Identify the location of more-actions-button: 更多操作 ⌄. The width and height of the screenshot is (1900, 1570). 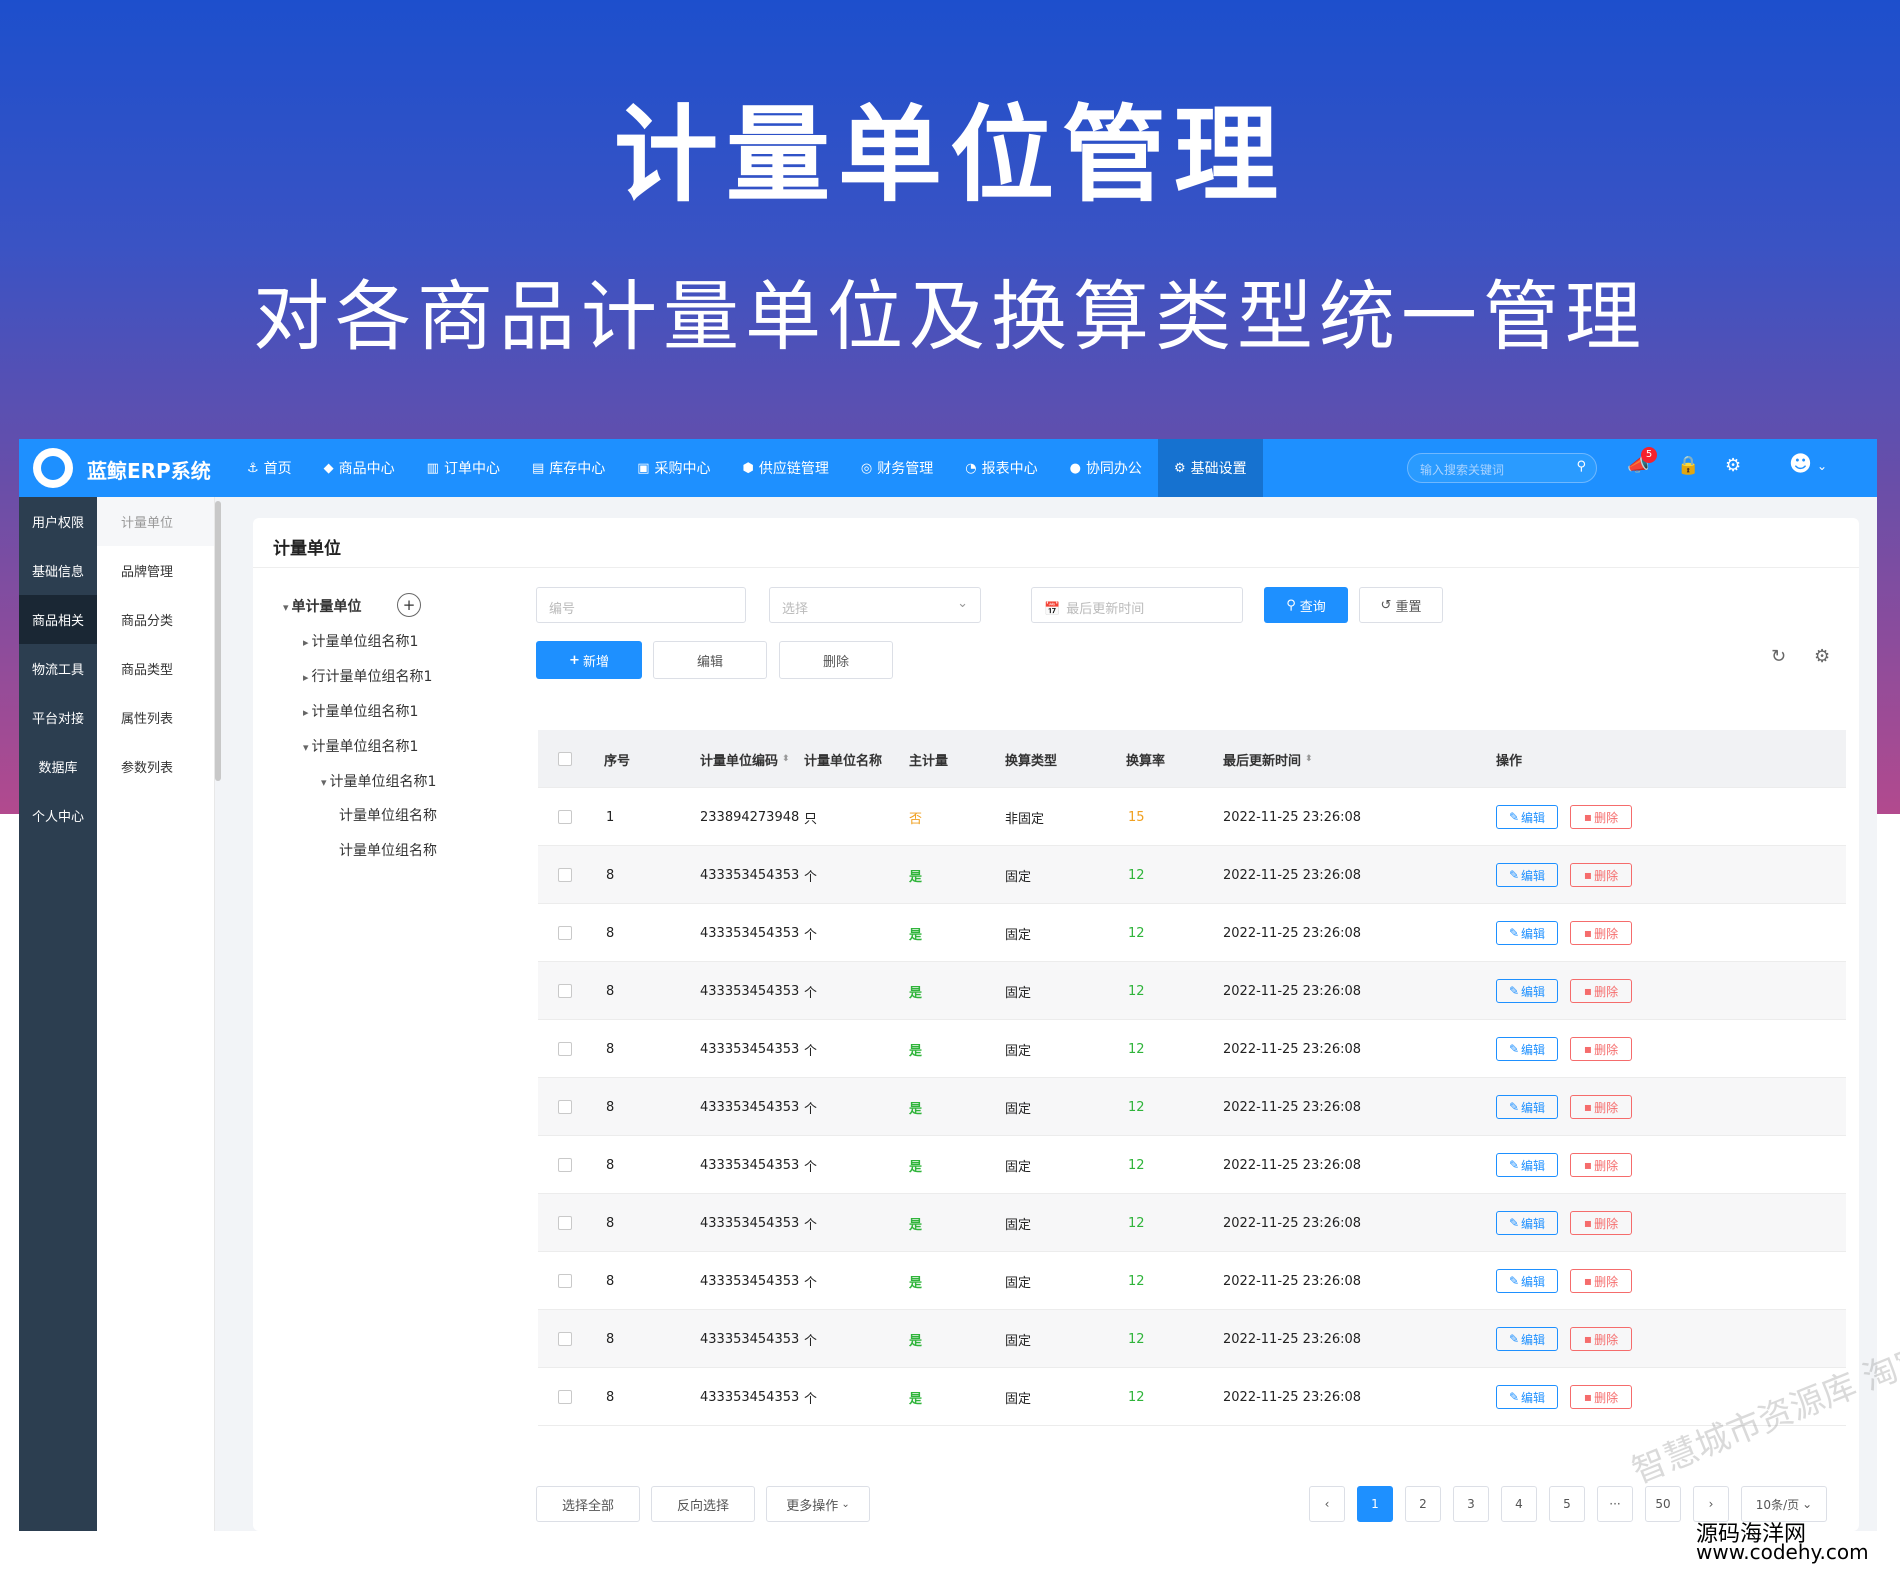
(818, 1504).